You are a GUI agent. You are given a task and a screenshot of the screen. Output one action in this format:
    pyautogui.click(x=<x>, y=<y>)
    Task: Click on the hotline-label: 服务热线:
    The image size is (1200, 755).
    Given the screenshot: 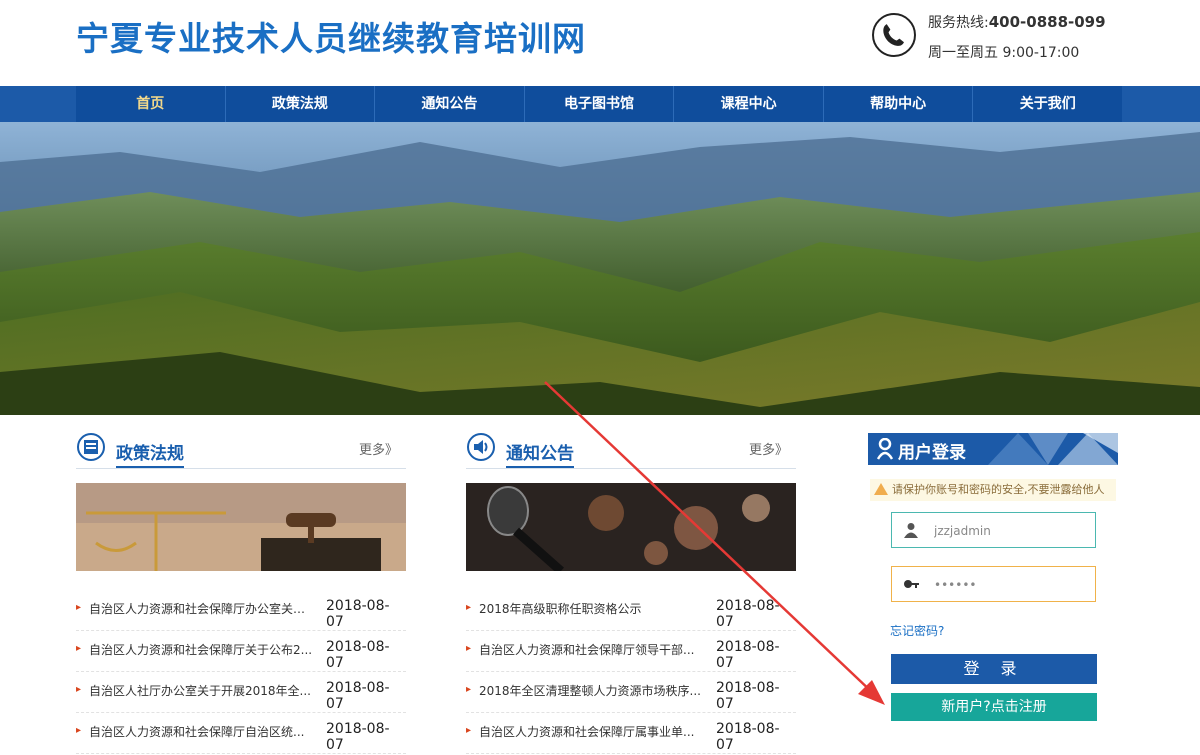 What is the action you would take?
    pyautogui.click(x=958, y=23)
    